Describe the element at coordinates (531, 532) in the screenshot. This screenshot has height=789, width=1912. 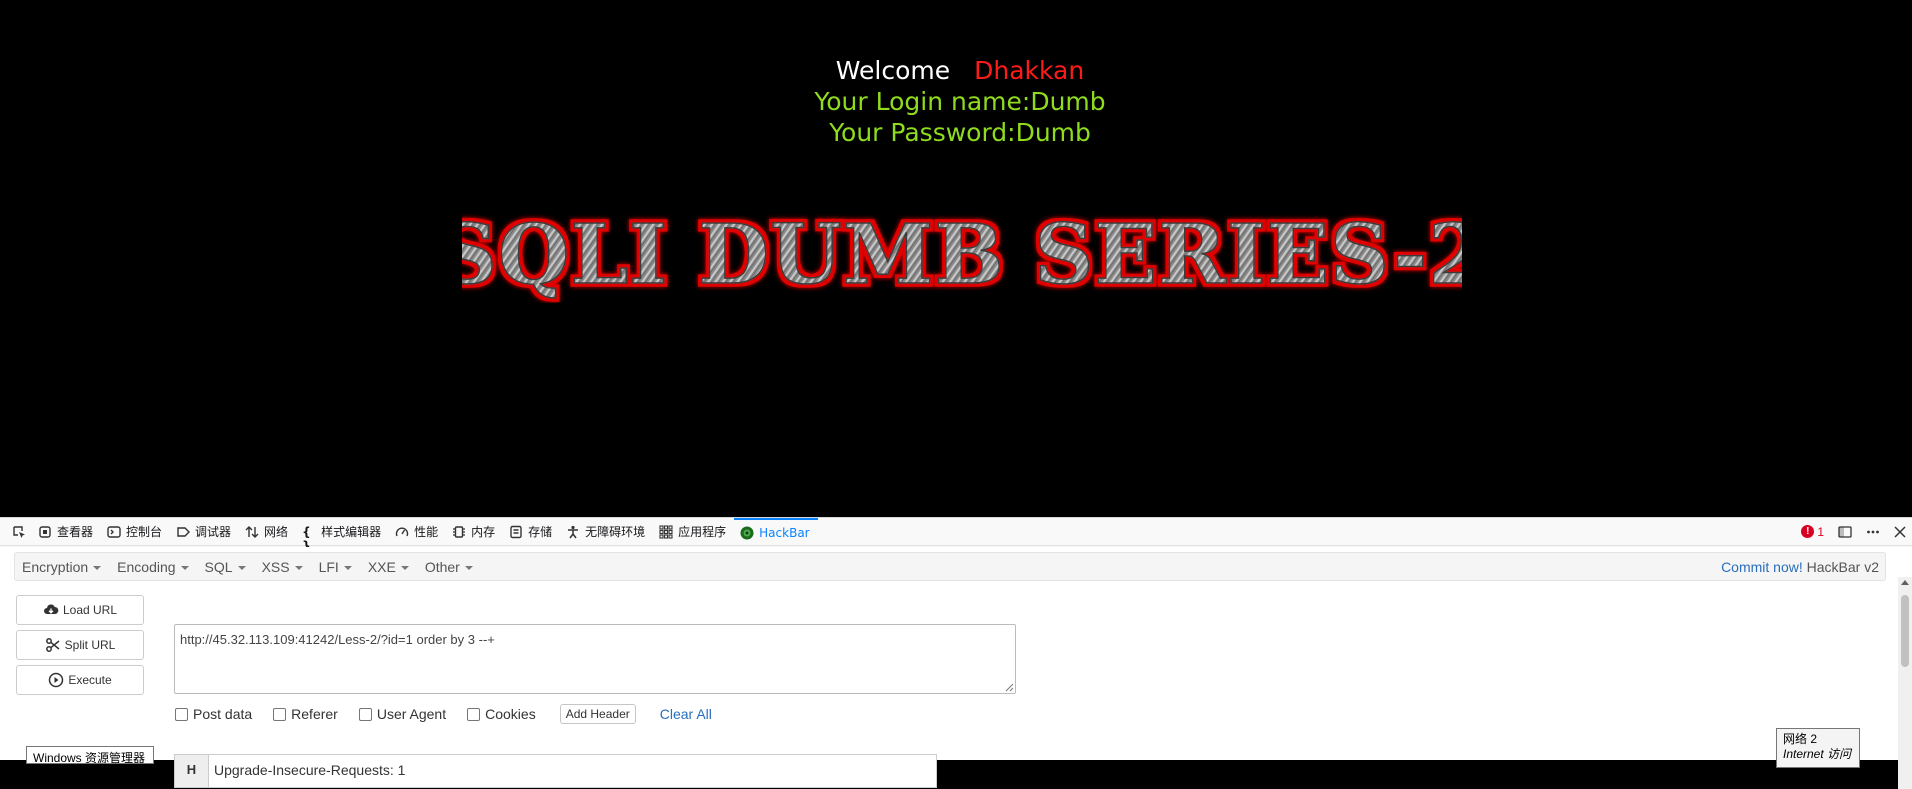
I see `tab-storage: 存储` at that location.